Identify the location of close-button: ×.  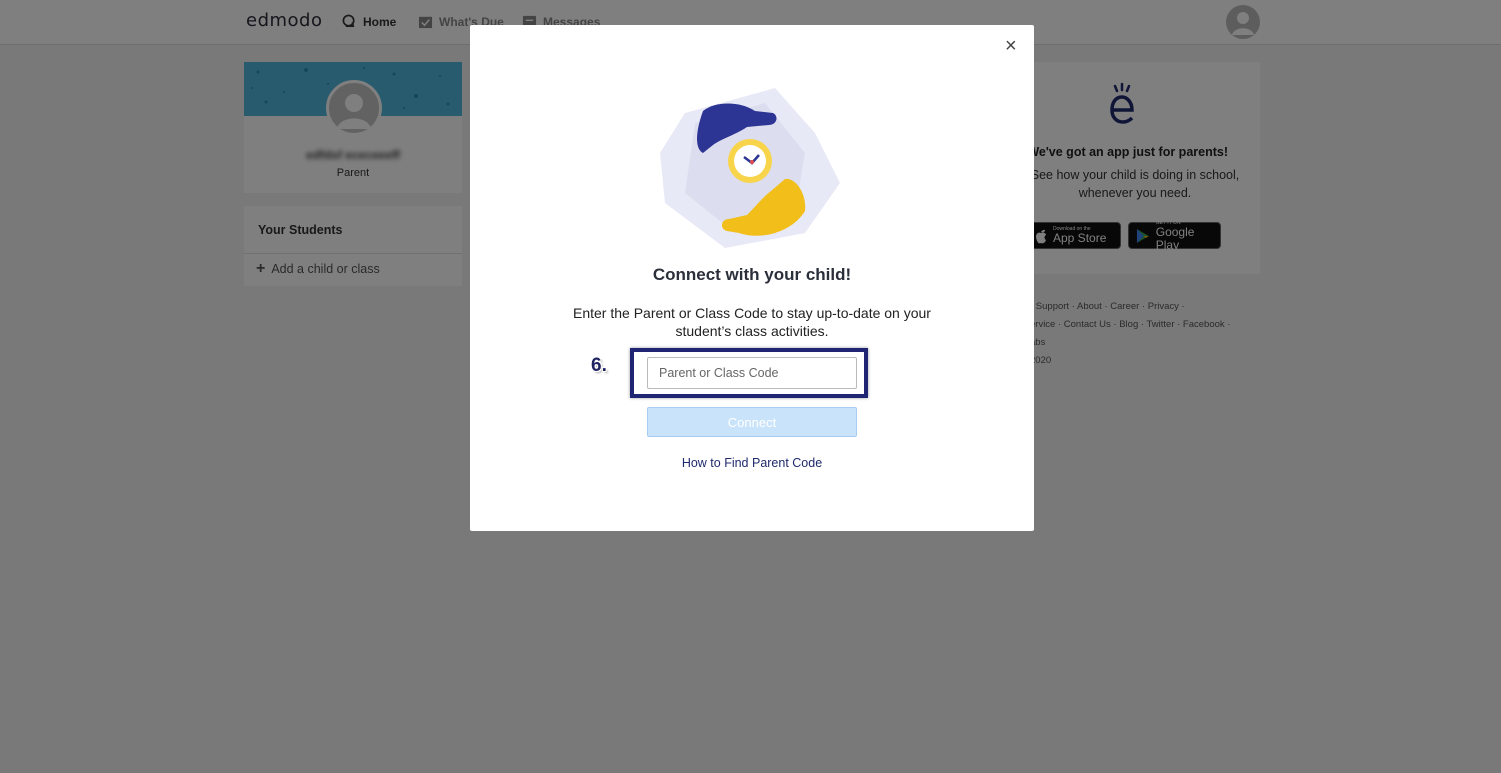
(1011, 46).